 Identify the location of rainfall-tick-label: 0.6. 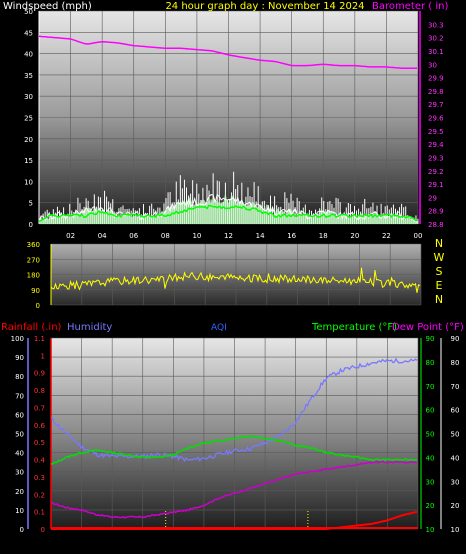
(40, 426).